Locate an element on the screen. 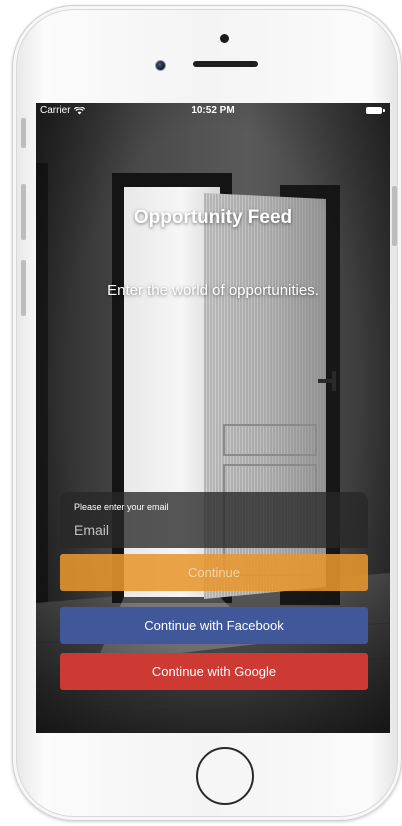 Image resolution: width=402 pixels, height=826 pixels. email-label: Please enter your email is located at coordinates (121, 507).